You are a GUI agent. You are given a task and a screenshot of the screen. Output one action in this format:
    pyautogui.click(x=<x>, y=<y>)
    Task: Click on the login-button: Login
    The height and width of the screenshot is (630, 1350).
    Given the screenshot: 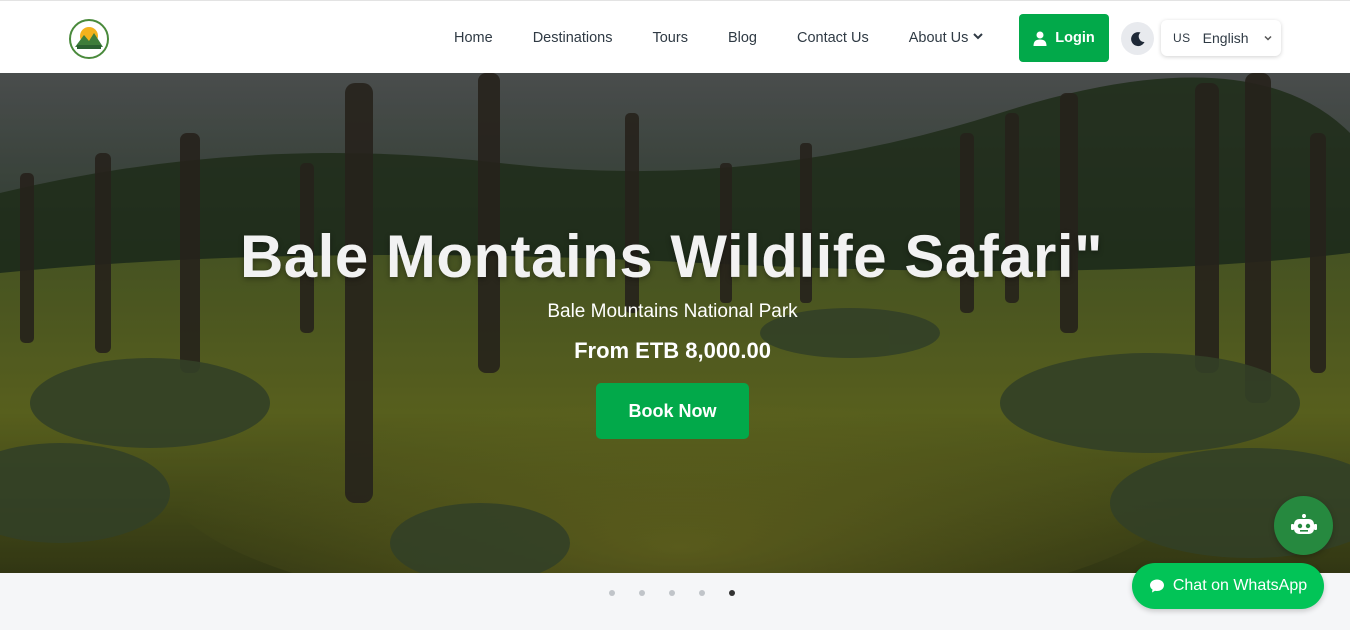 What is the action you would take?
    pyautogui.click(x=1064, y=38)
    